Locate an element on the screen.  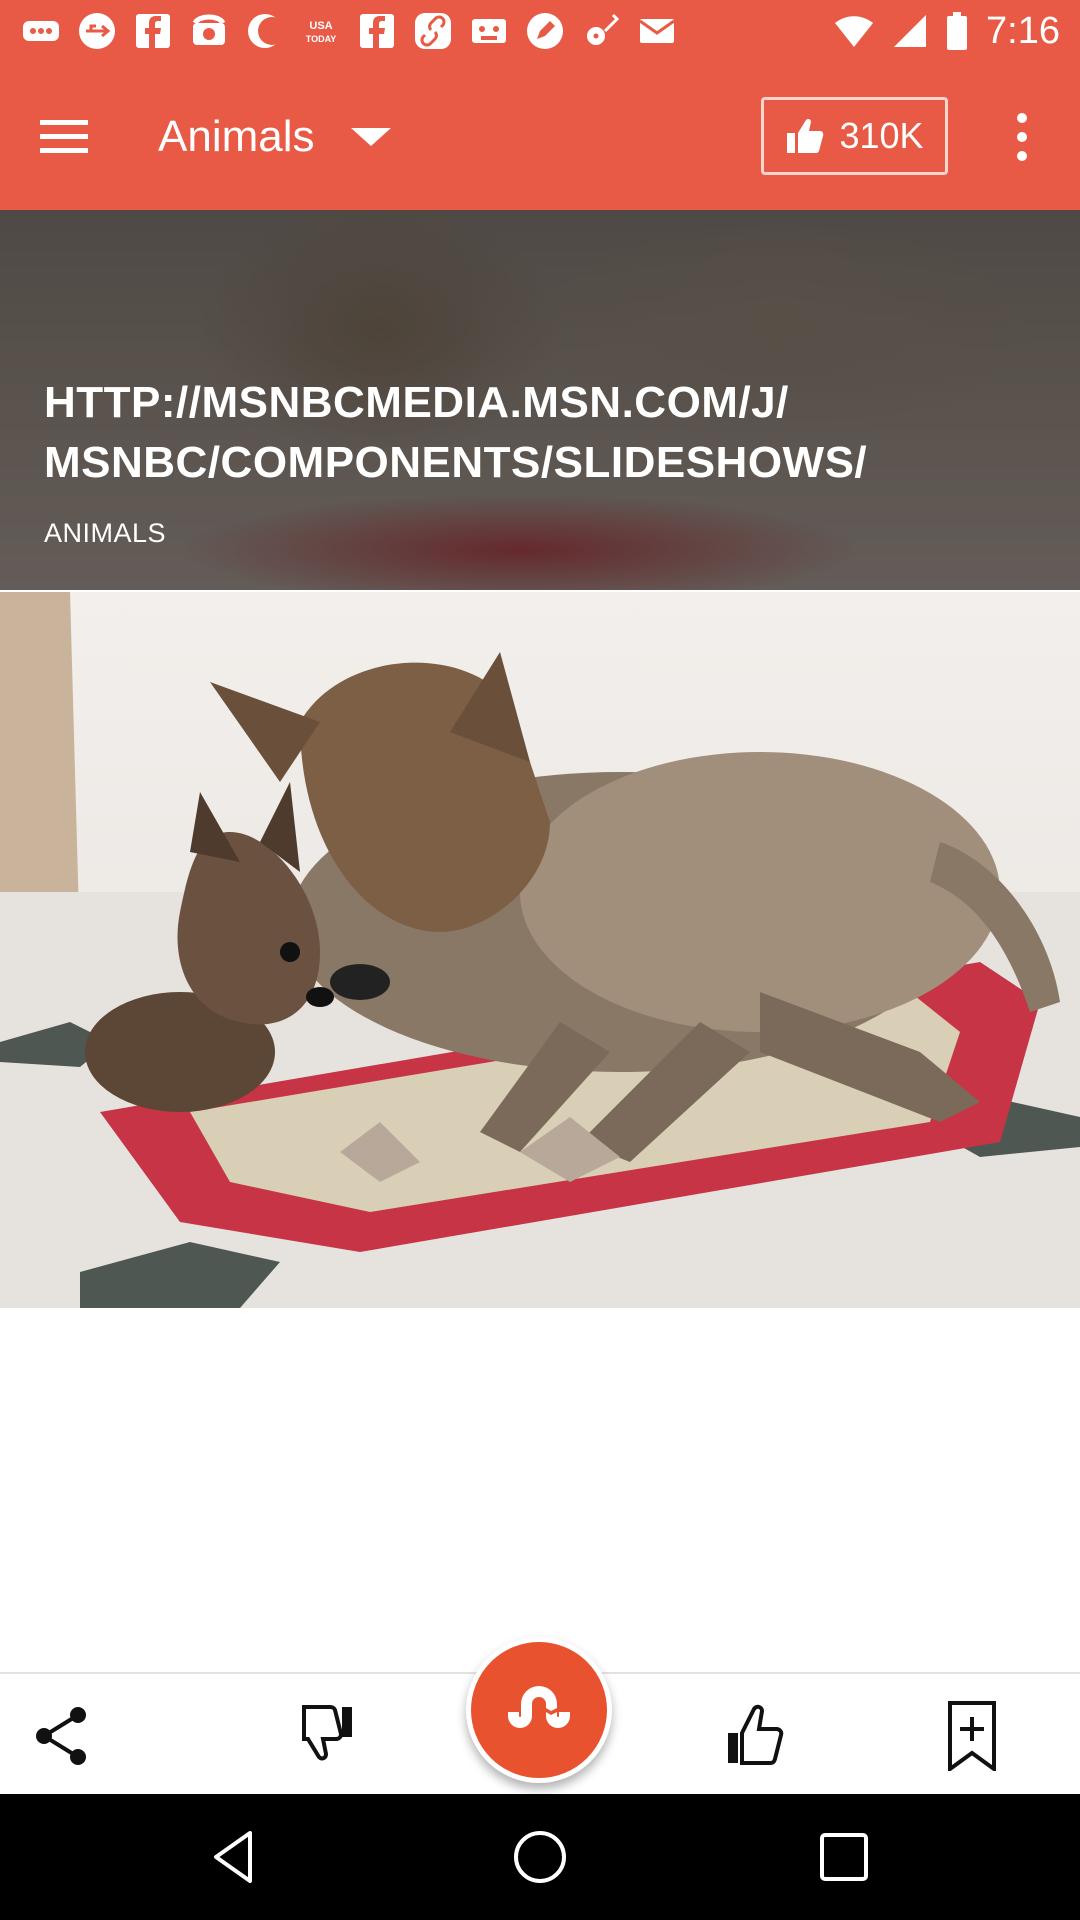
more-horiz-icon is located at coordinates (41, 31).